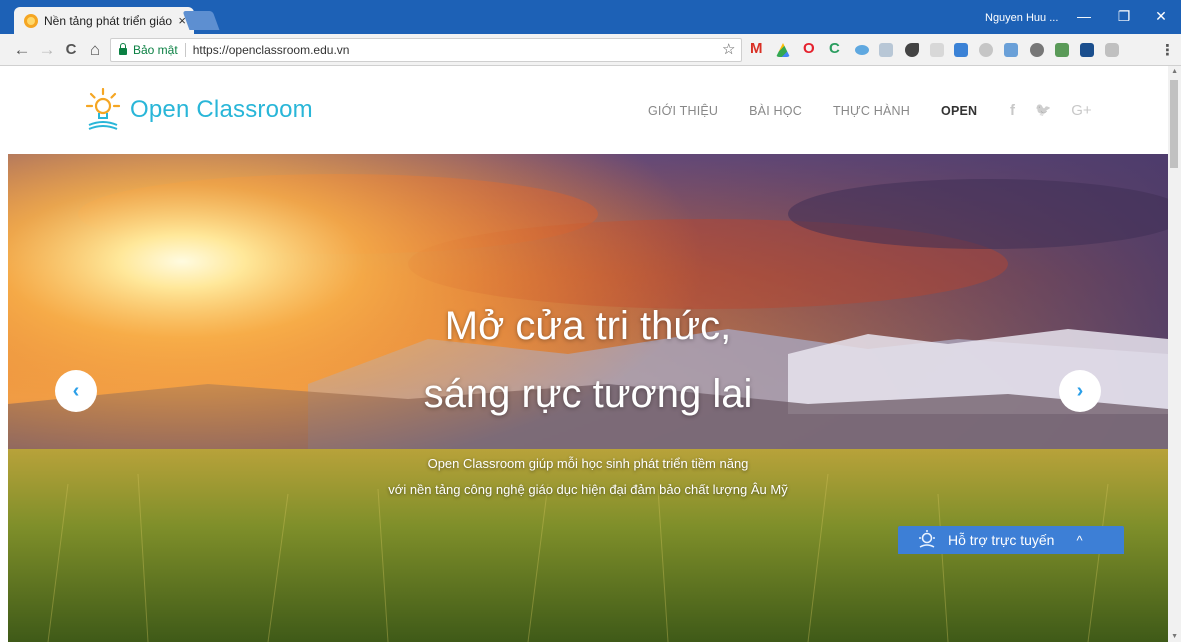 The width and height of the screenshot is (1181, 642). I want to click on puzzle-icon, so click(1011, 50).